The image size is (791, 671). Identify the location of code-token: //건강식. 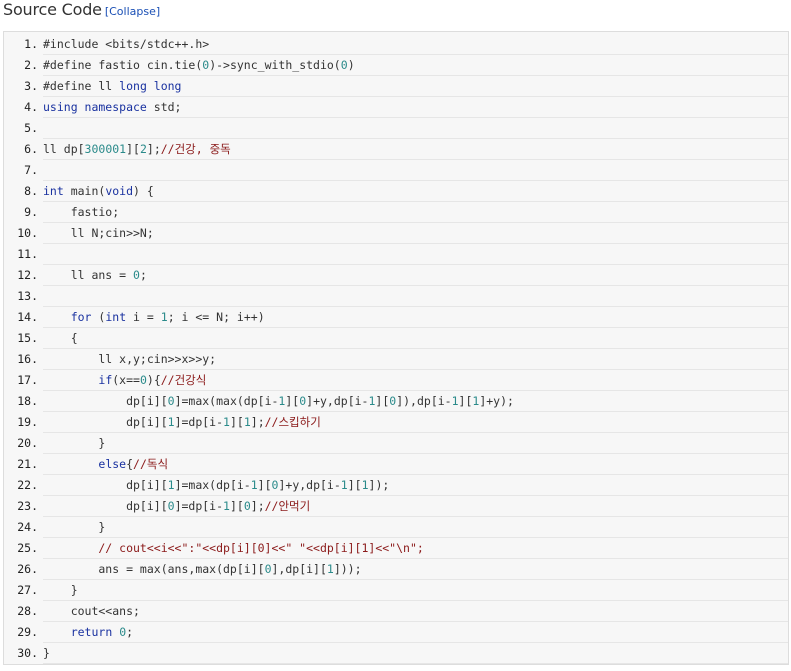
(183, 380).